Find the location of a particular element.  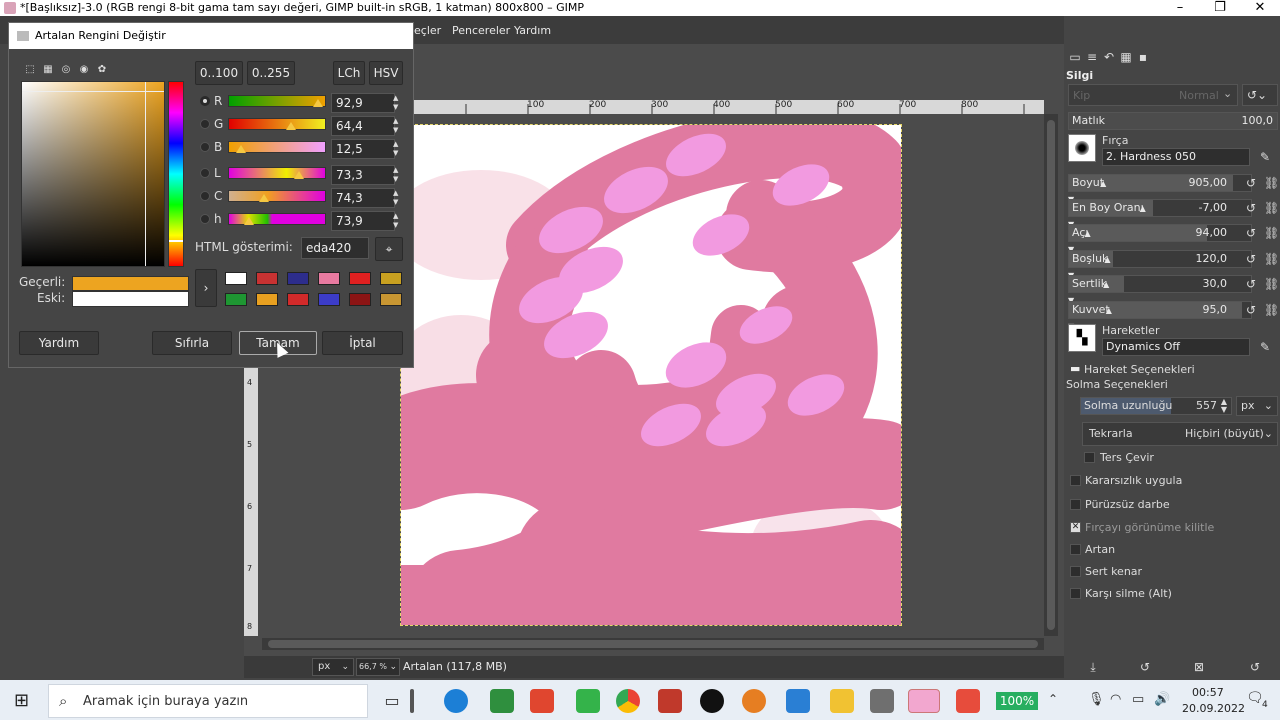

channel-value-input: 74,3 is located at coordinates (363, 198).